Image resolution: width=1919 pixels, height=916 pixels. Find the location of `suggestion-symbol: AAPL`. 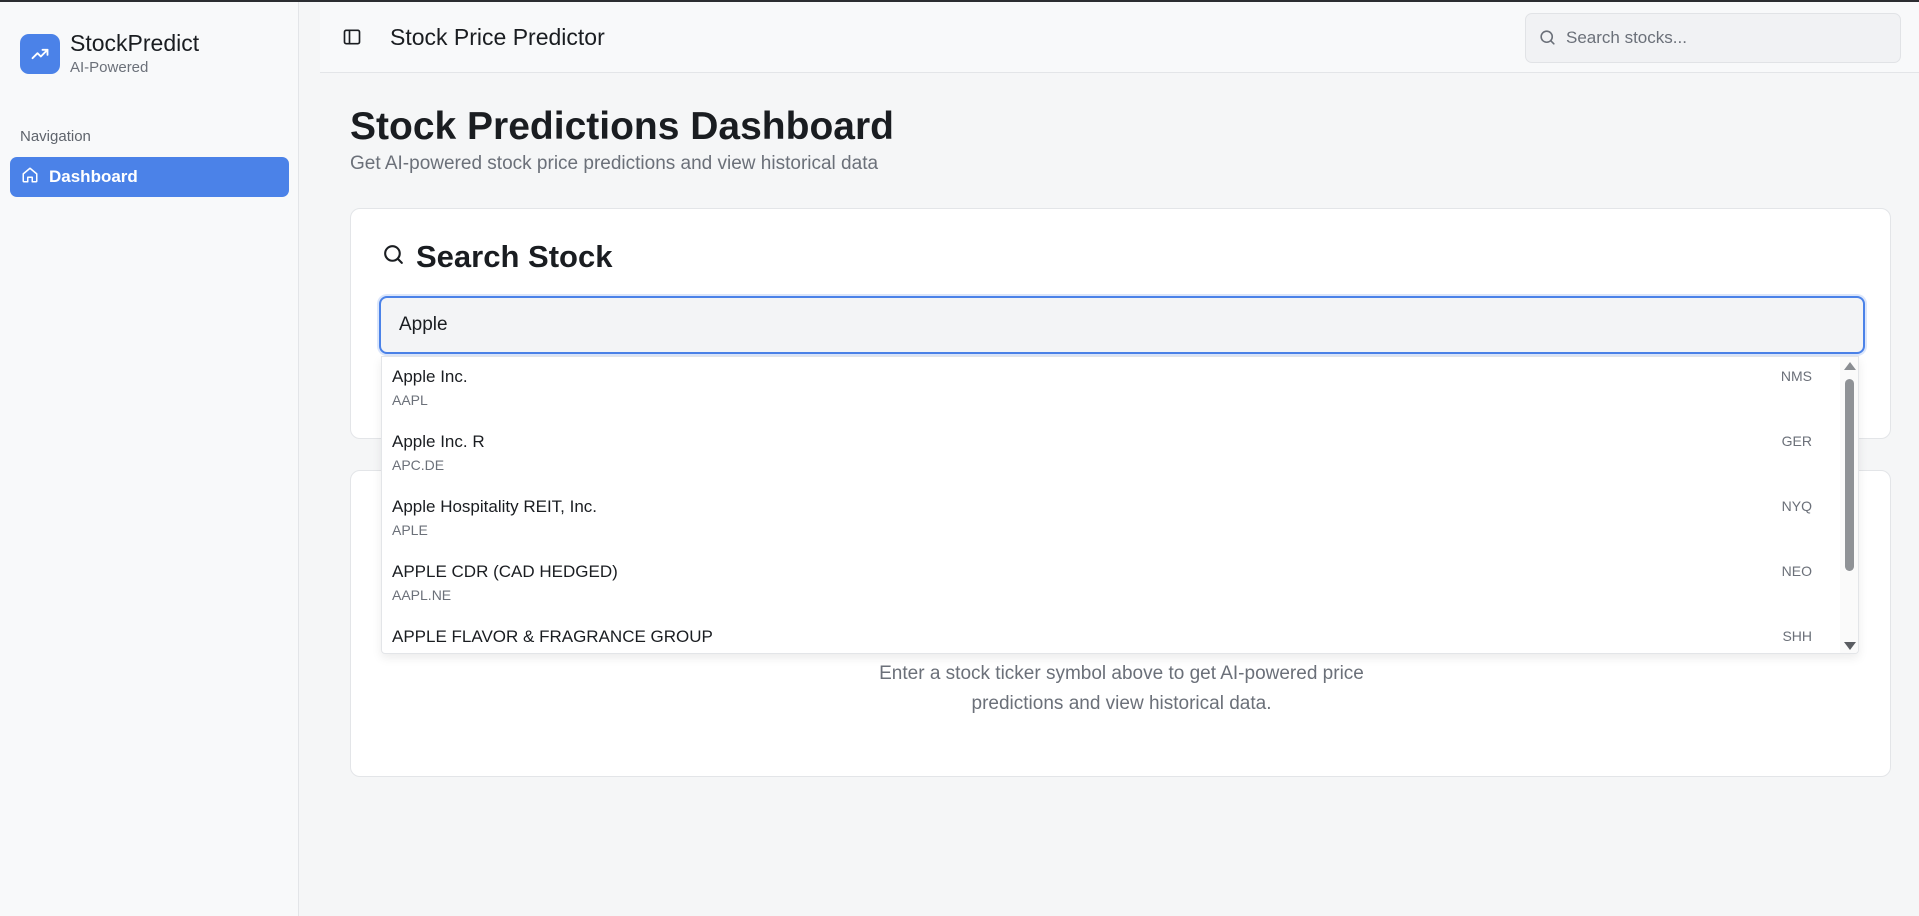

suggestion-symbol: AAPL is located at coordinates (410, 400).